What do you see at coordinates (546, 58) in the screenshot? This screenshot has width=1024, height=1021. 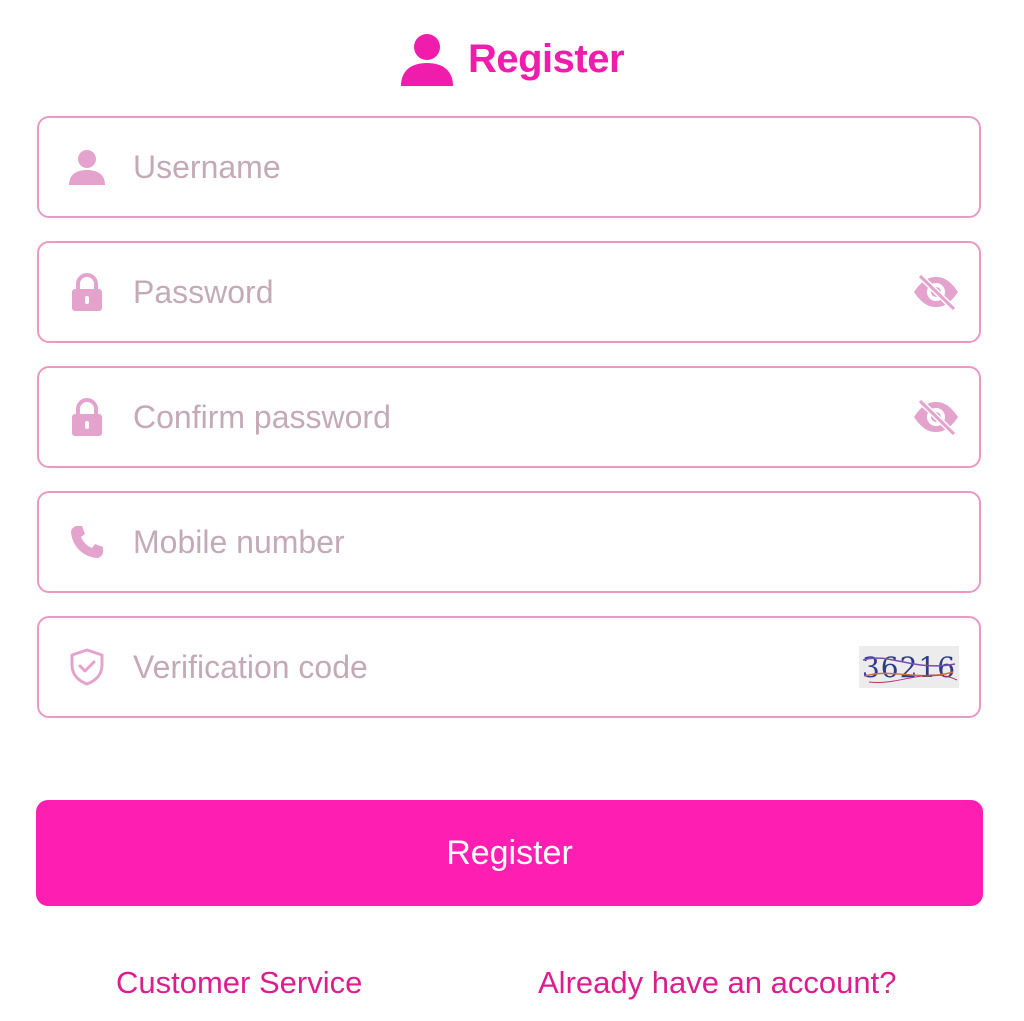 I see `page-title: Register` at bounding box center [546, 58].